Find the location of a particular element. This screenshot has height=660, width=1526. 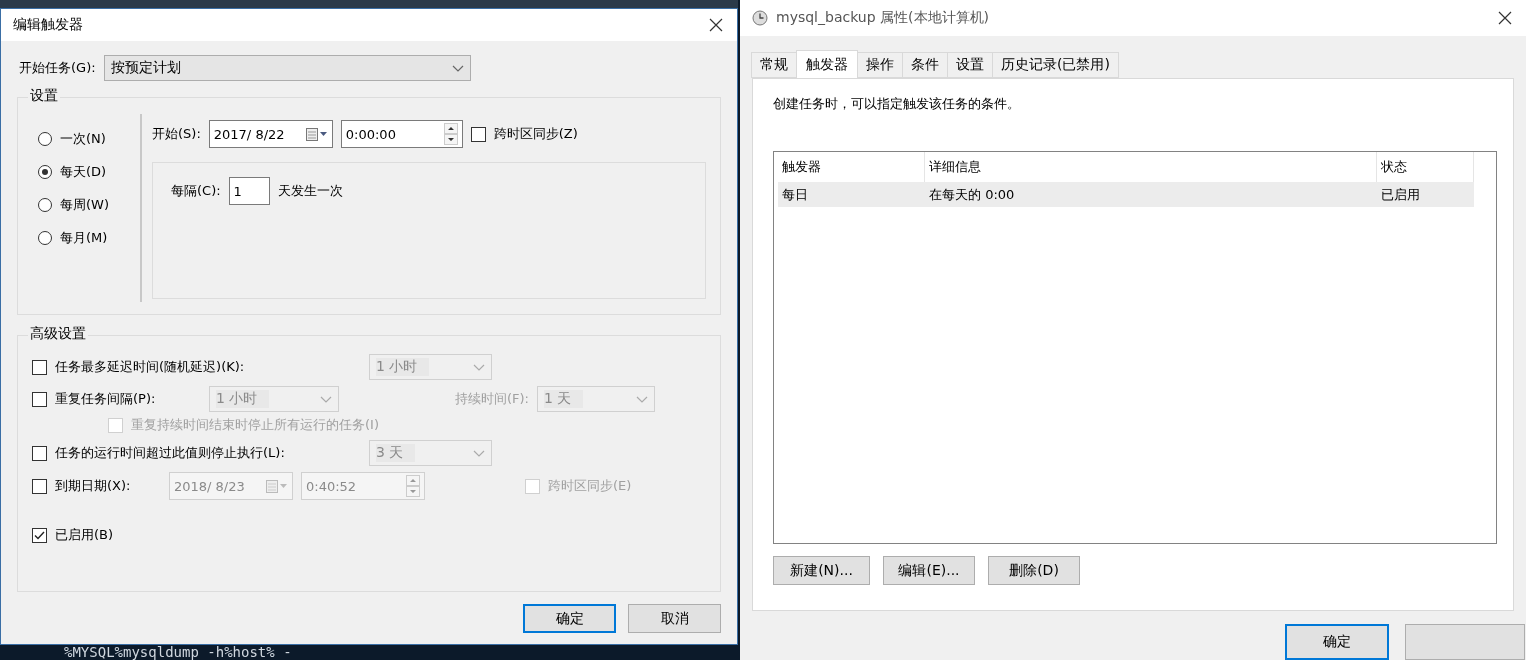

radio-label: 每天(D) is located at coordinates (83, 172).